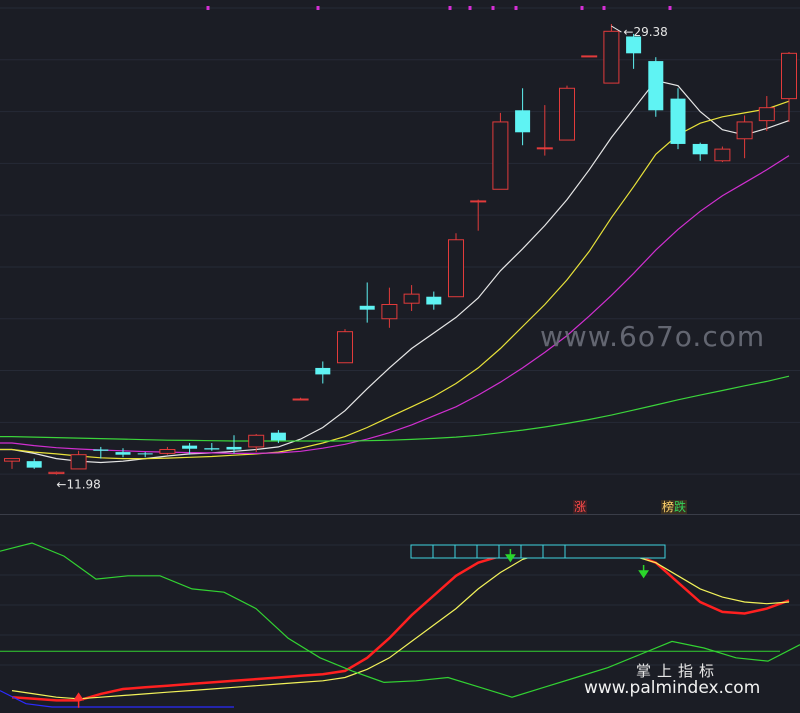 The image size is (800, 713). Describe the element at coordinates (78, 485) in the screenshot. I see `low-label: ←11.98` at that location.